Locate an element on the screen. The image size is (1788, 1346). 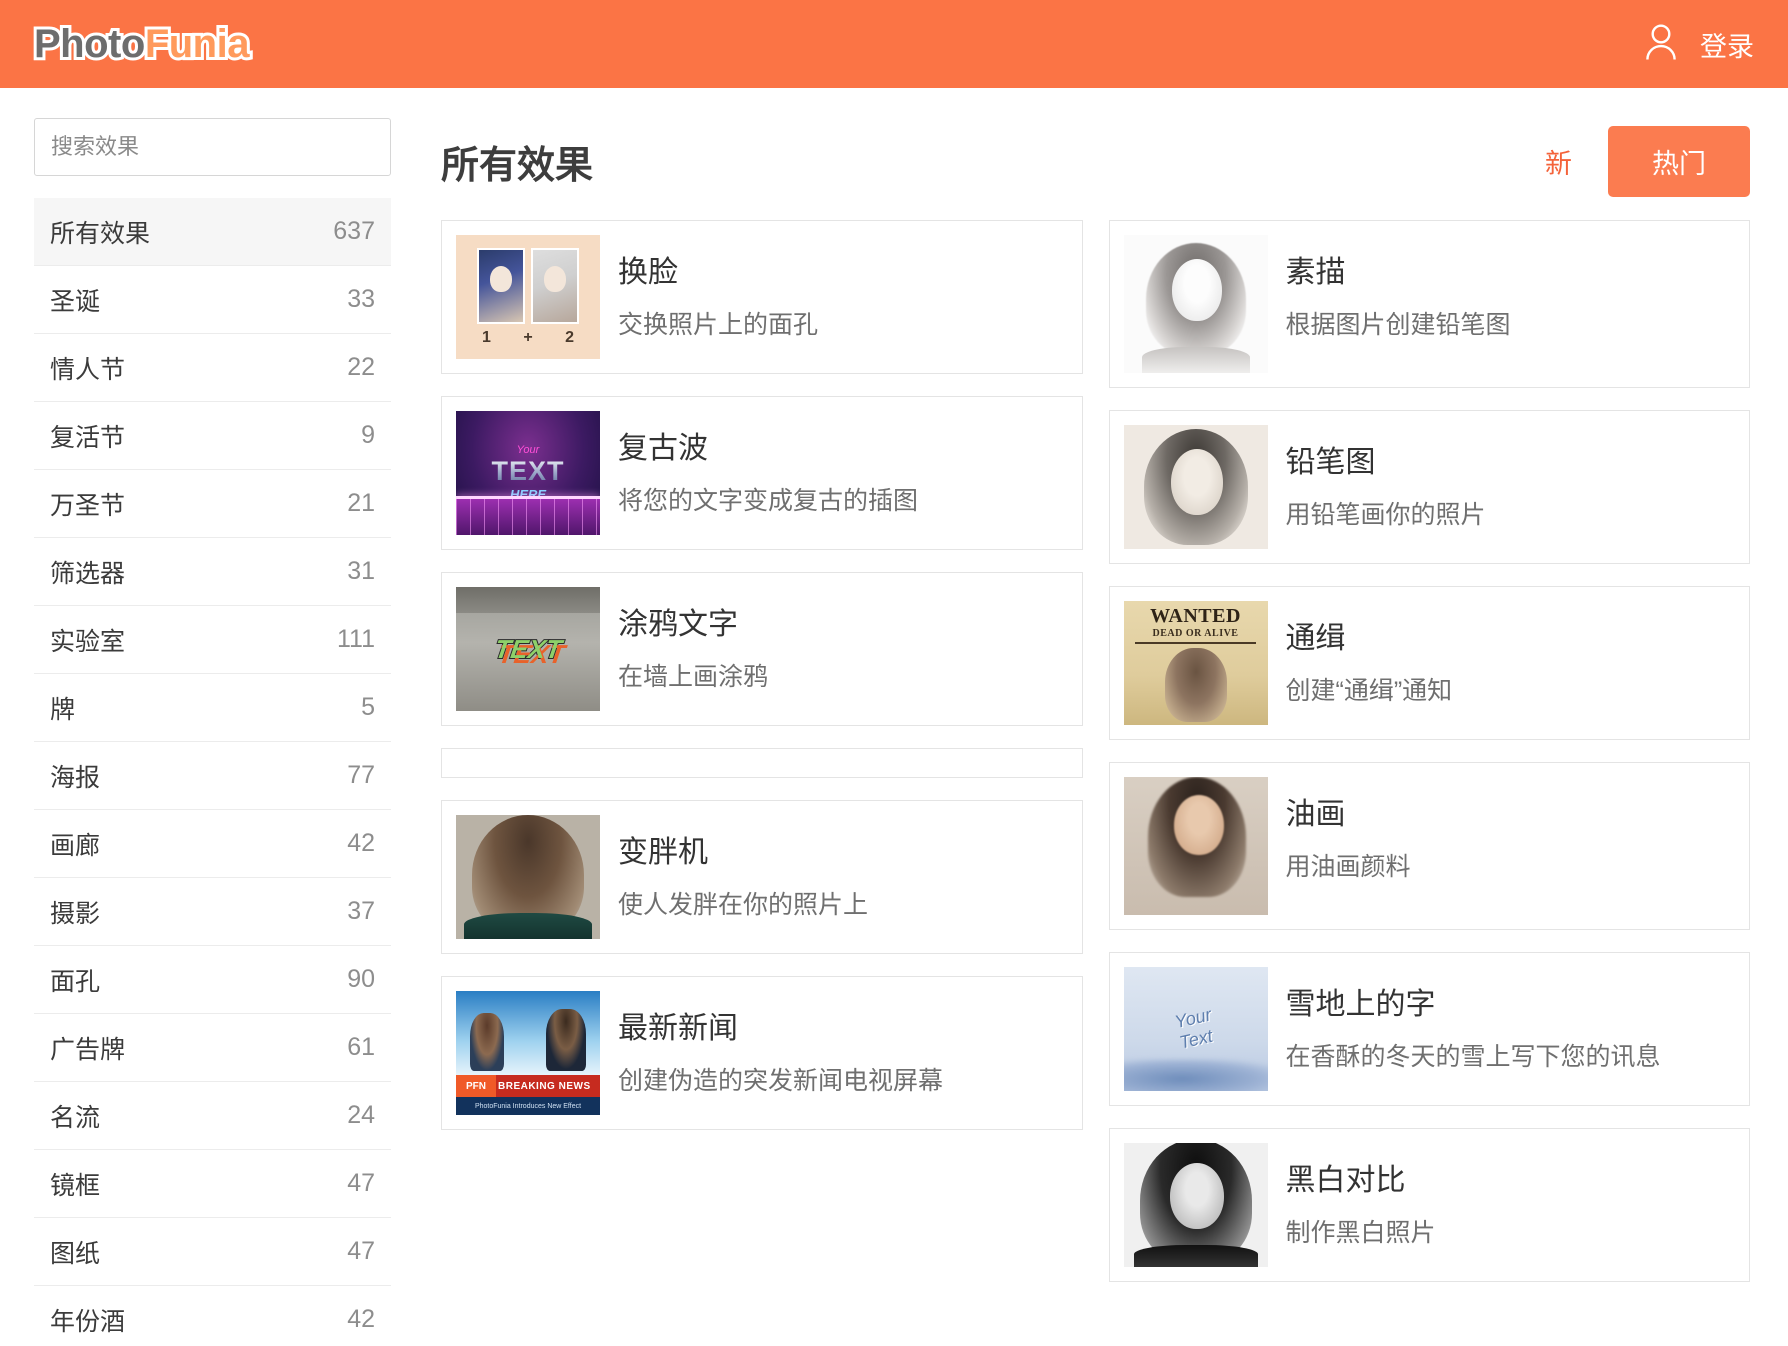
sidebar-item-5: 筛选器 31 is located at coordinates (212, 572).